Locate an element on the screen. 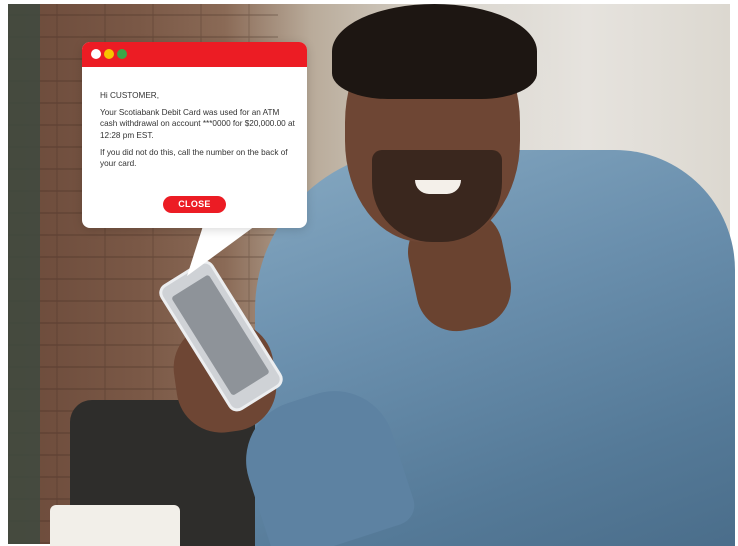 The image size is (738, 546). window-dot-yellow-icon is located at coordinates (109, 54).